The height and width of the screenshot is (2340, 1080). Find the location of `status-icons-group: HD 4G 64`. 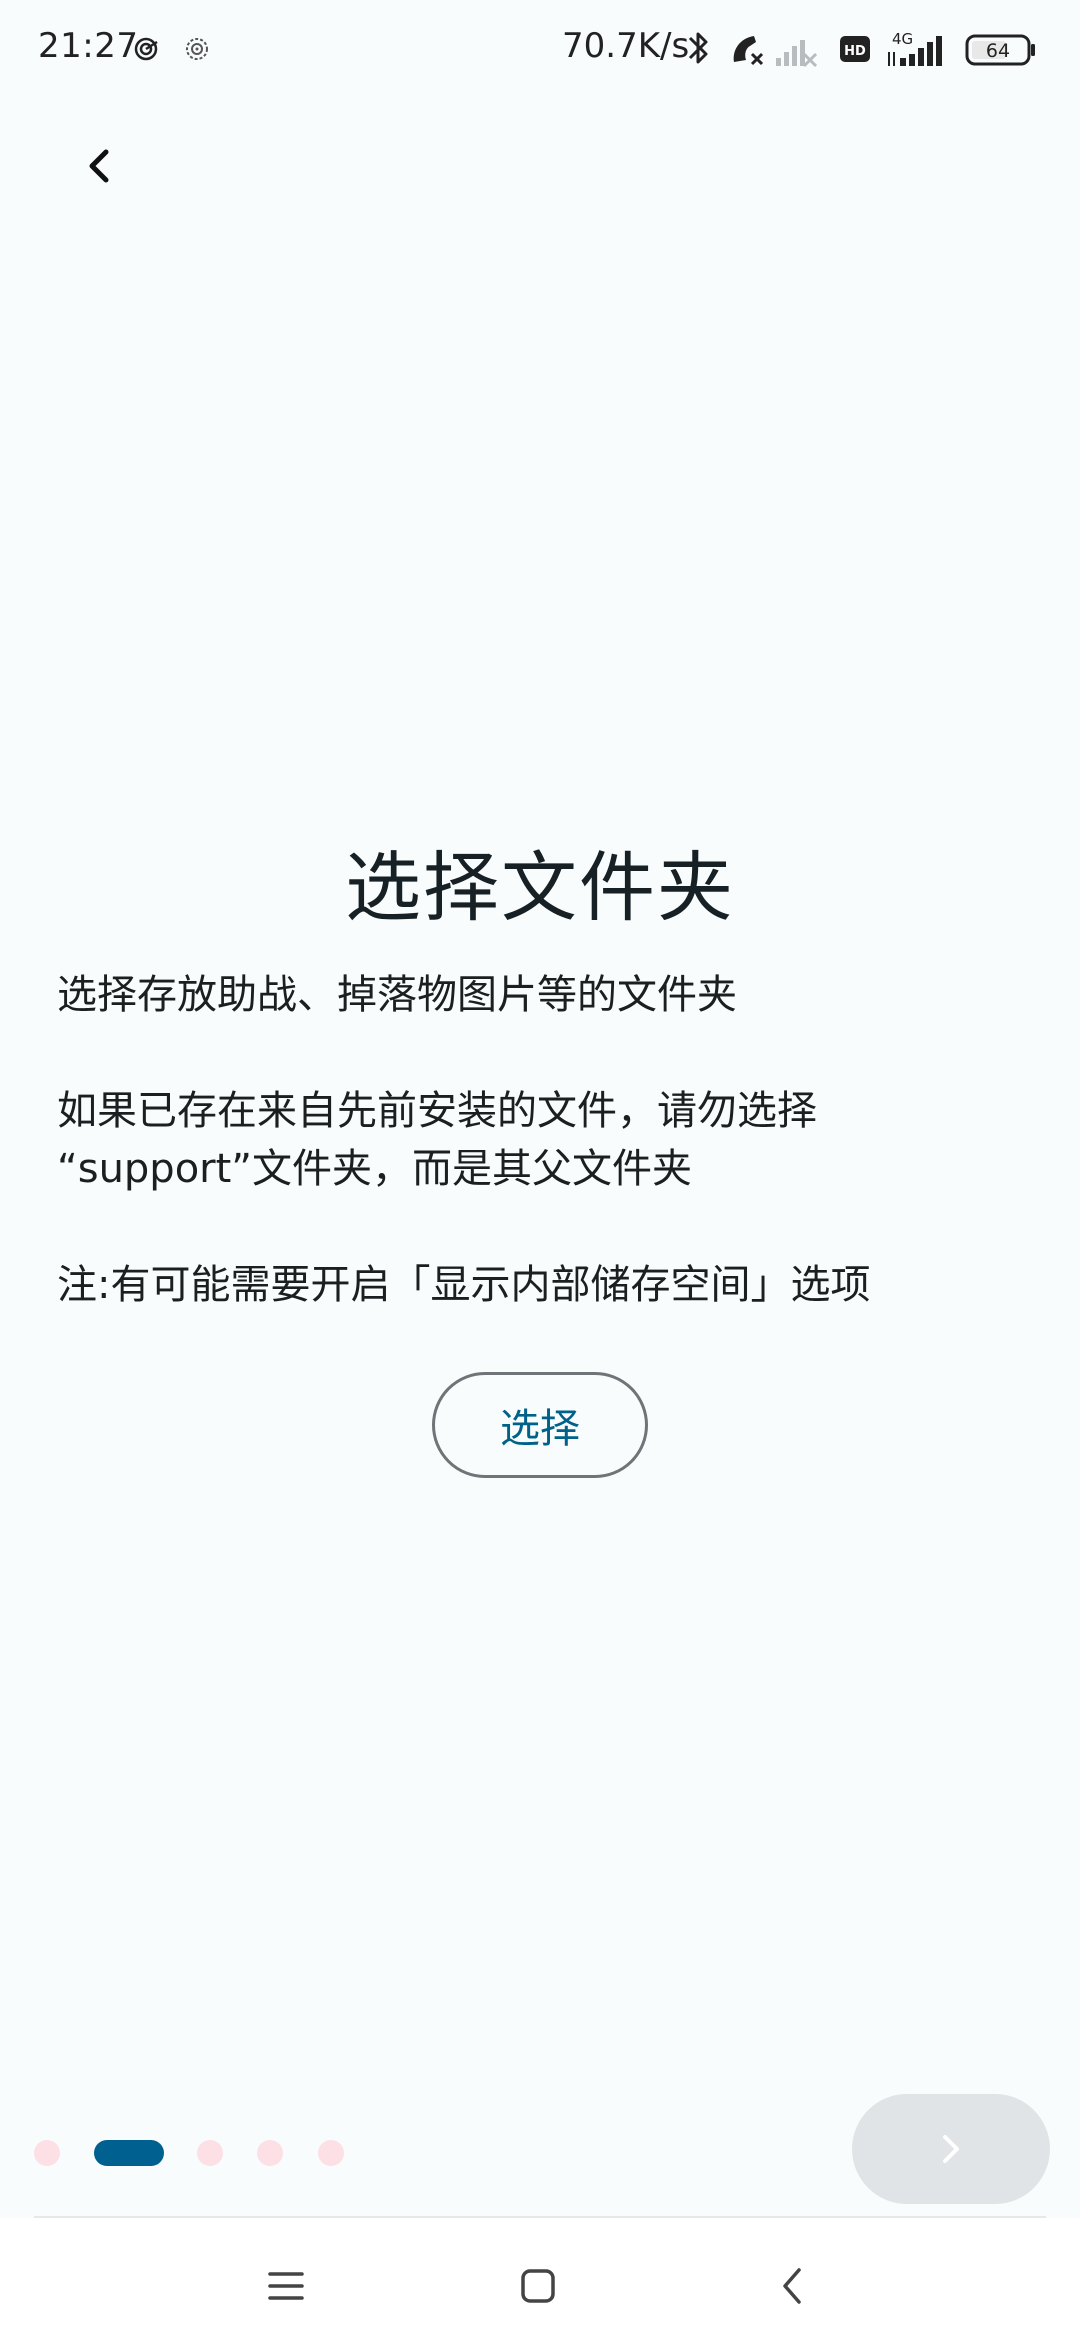

status-icons-group: HD 4G 64 is located at coordinates (861, 49).